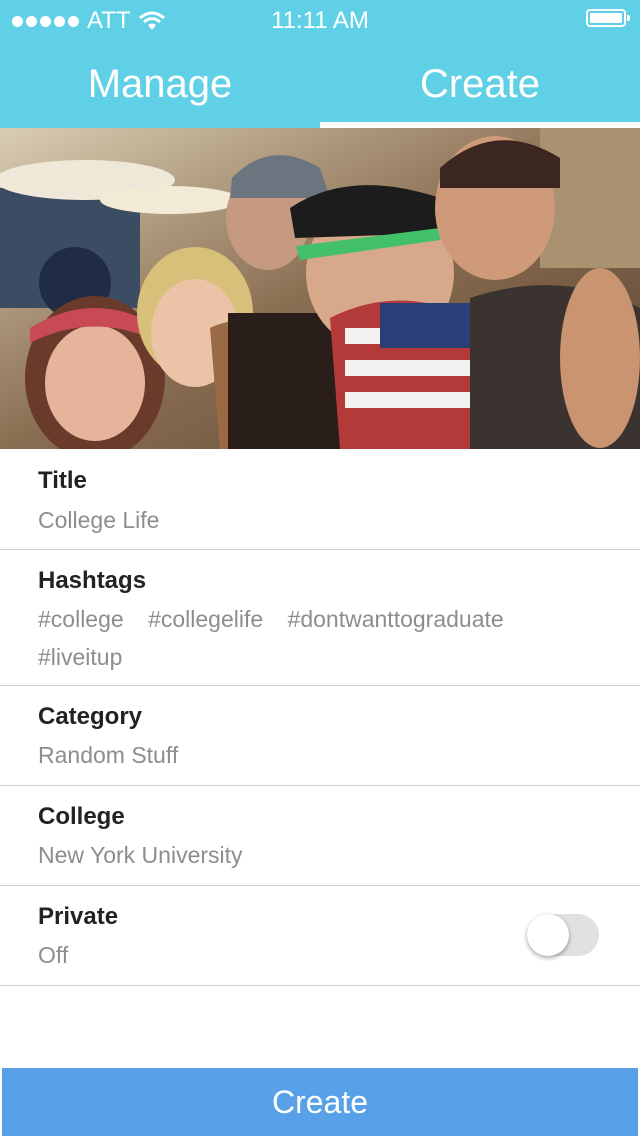  What do you see at coordinates (320, 1102) in the screenshot?
I see `create-button: Create` at bounding box center [320, 1102].